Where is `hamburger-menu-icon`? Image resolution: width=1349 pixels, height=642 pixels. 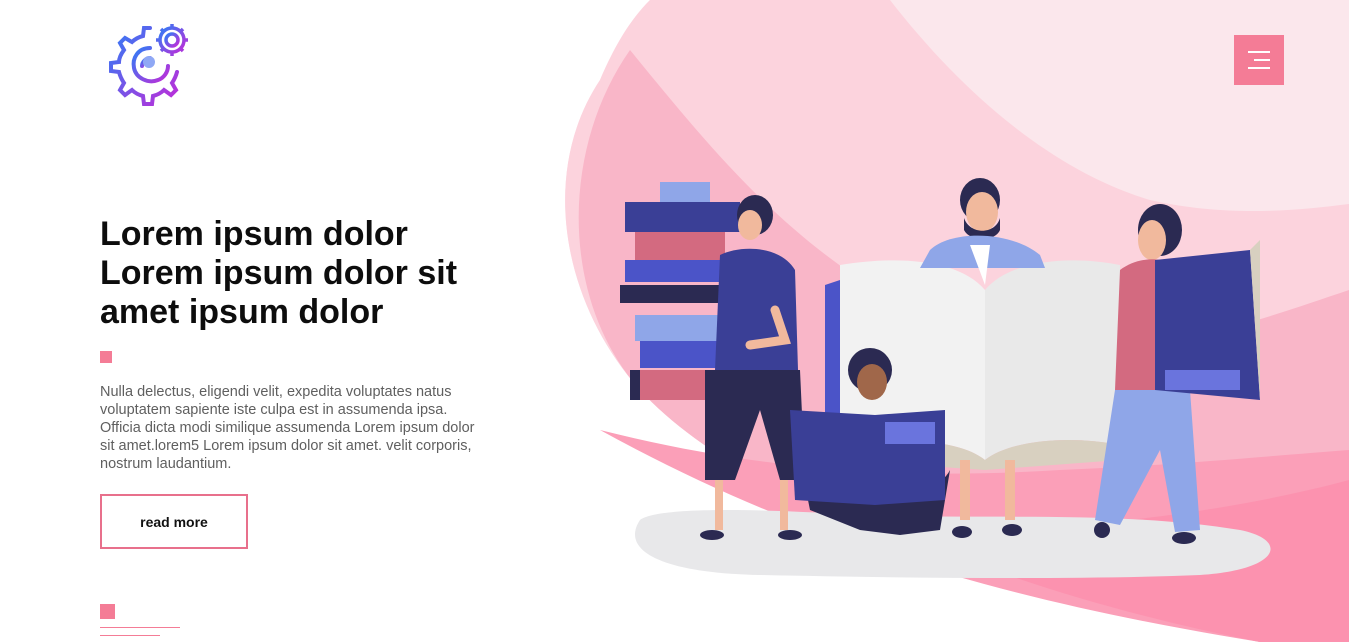 hamburger-menu-icon is located at coordinates (1259, 52).